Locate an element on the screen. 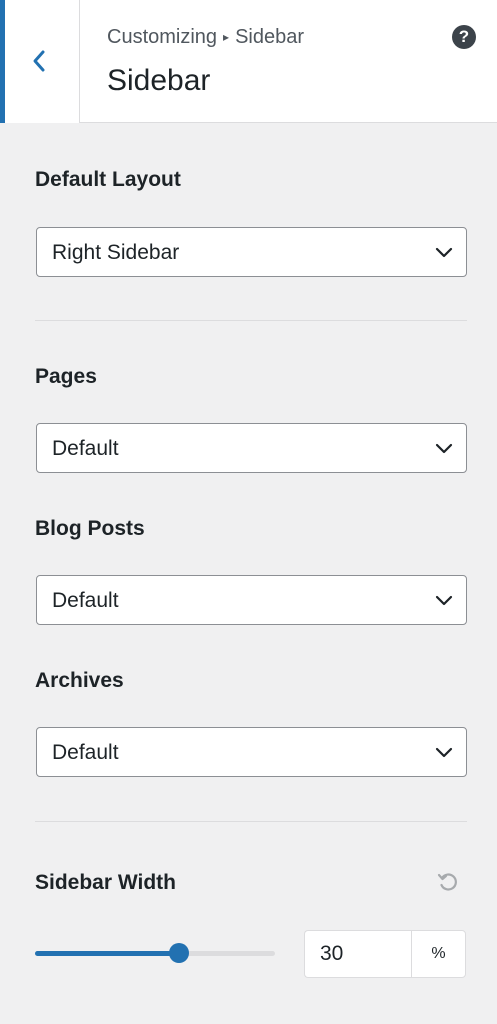  back-button is located at coordinates (40, 61).